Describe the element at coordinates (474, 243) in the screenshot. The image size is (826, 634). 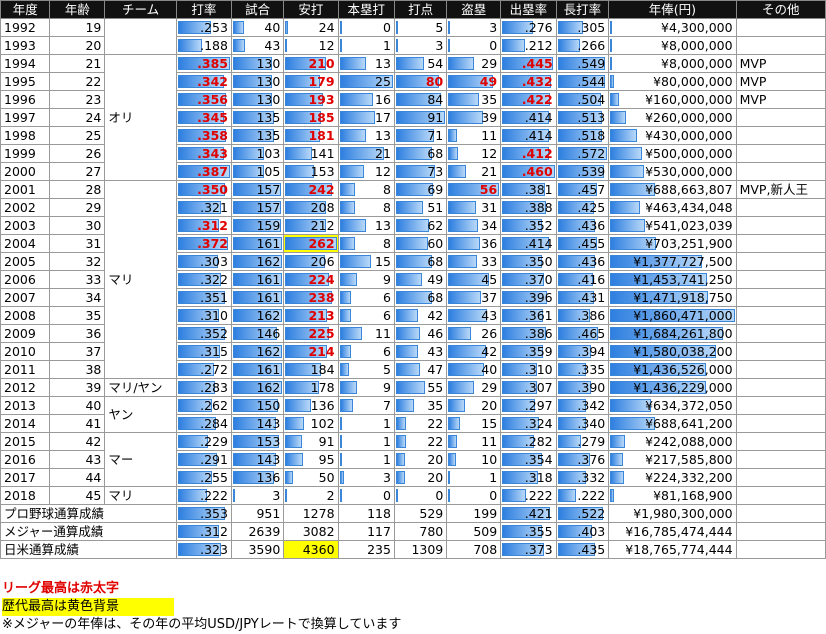
I see `cell-sb: 36` at that location.